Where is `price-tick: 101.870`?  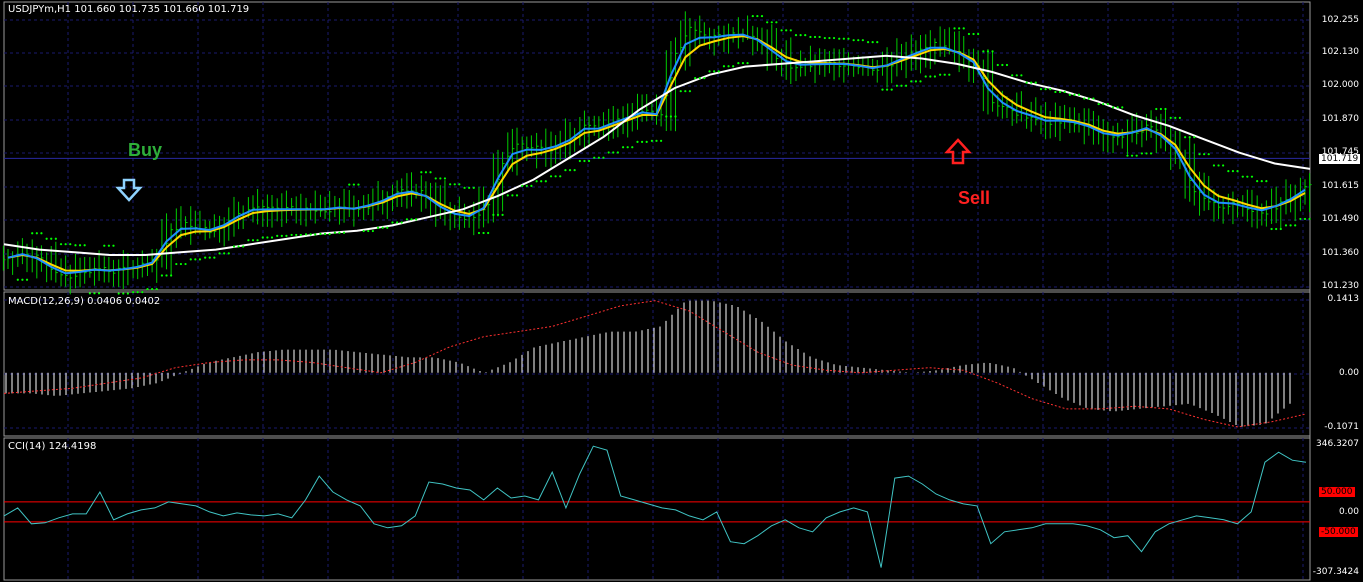
price-tick: 101.870 is located at coordinates (1340, 119).